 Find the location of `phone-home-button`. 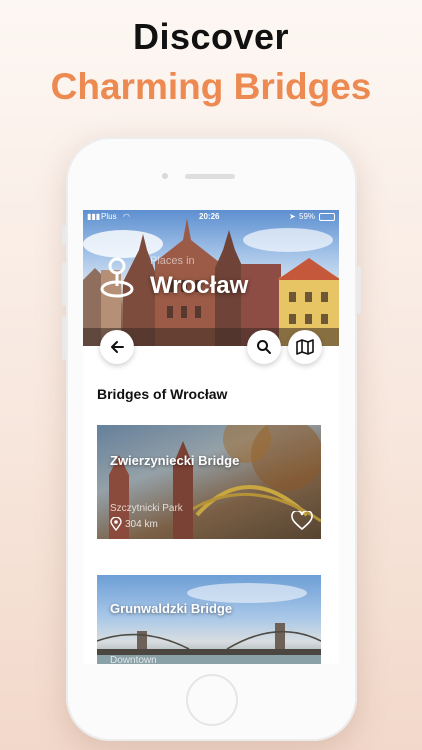

phone-home-button is located at coordinates (212, 700).